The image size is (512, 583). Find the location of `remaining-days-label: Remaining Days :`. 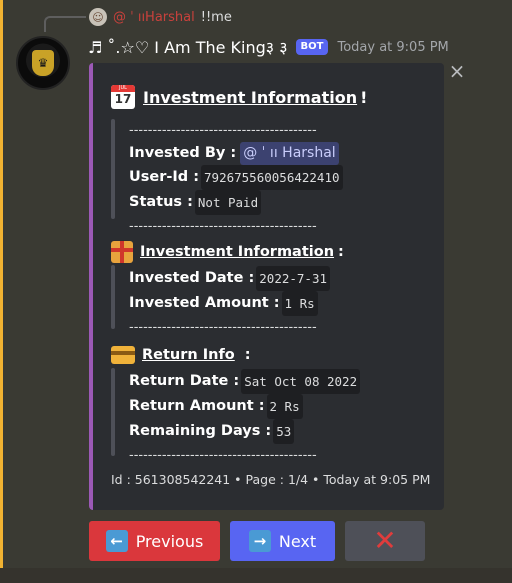

remaining-days-label: Remaining Days : is located at coordinates (200, 431).